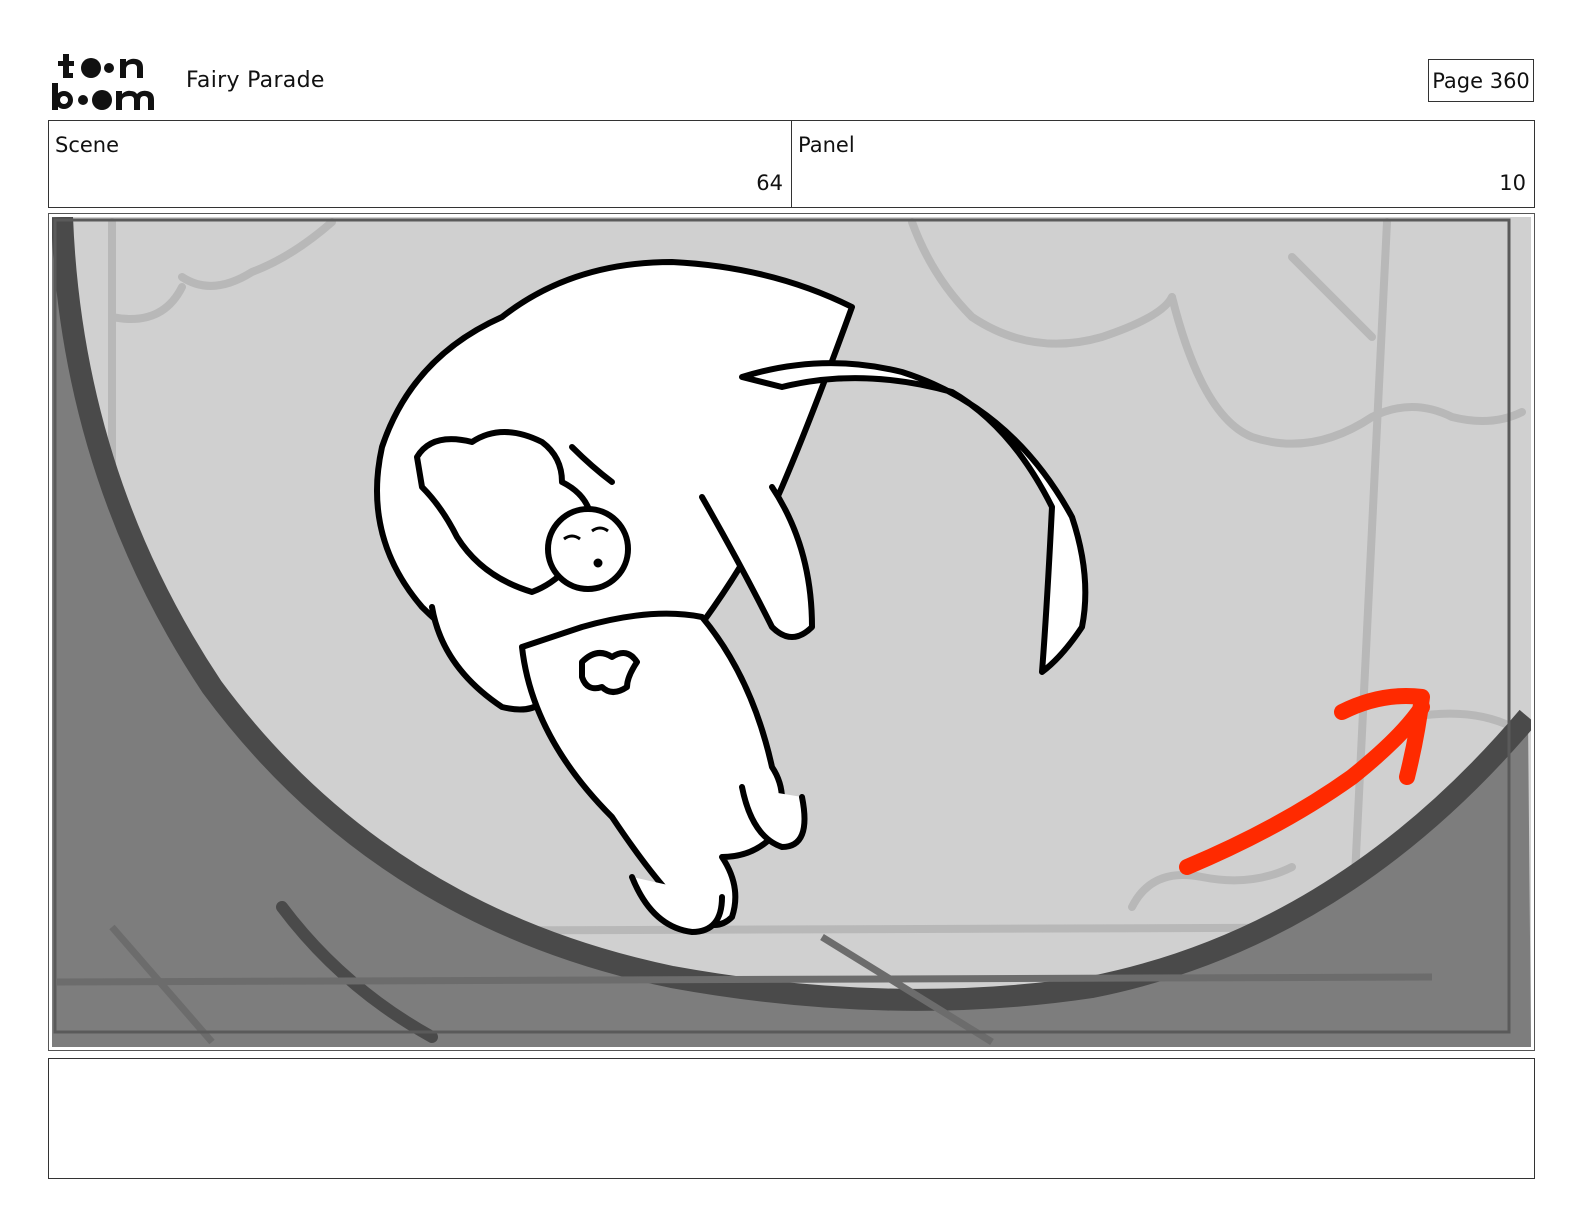 Image resolution: width=1584 pixels, height=1224 pixels. I want to click on scene-cell: Scene 64, so click(420, 164).